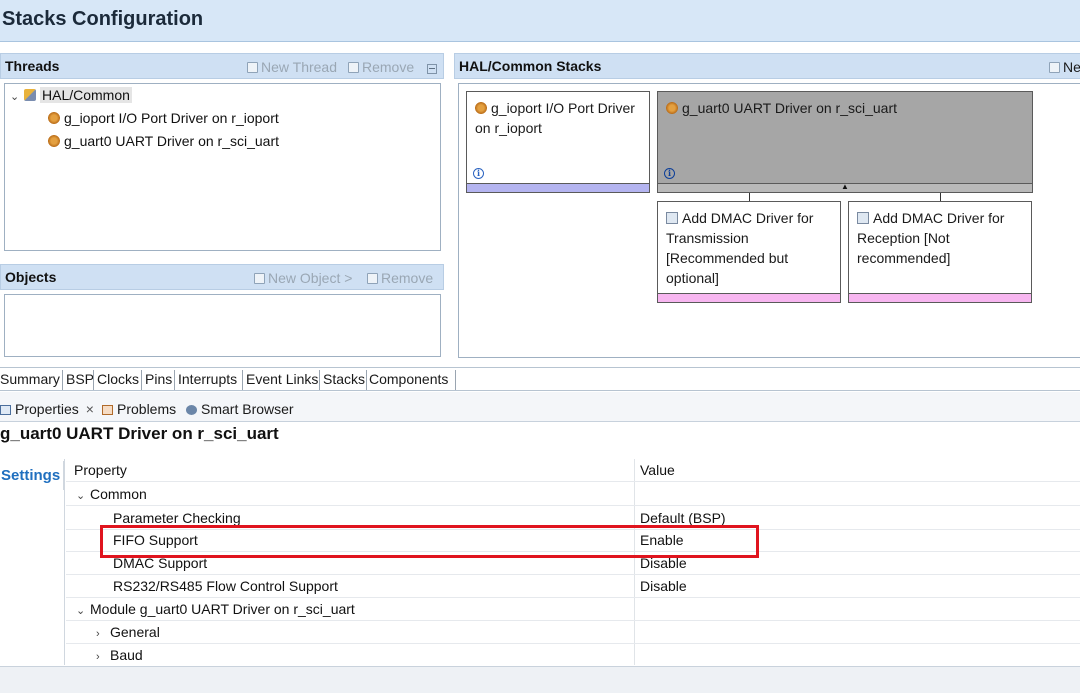 The image size is (1080, 693). I want to click on uart-card-label: g_uart0 UART Driver on r_sci_uart, so click(790, 108).